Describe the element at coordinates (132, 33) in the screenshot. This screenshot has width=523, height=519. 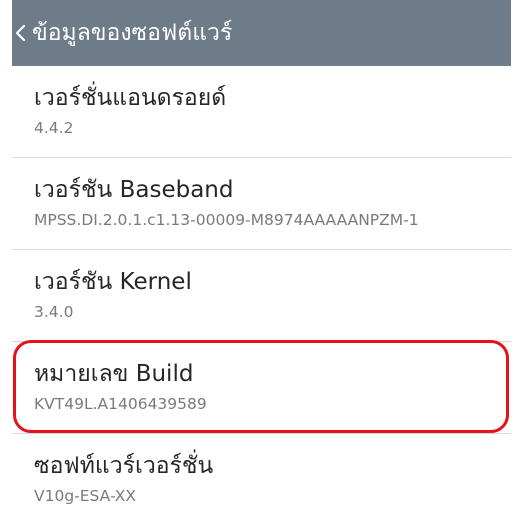
I see `page-title: ข้อมูลของซอฟต์แวร์` at that location.